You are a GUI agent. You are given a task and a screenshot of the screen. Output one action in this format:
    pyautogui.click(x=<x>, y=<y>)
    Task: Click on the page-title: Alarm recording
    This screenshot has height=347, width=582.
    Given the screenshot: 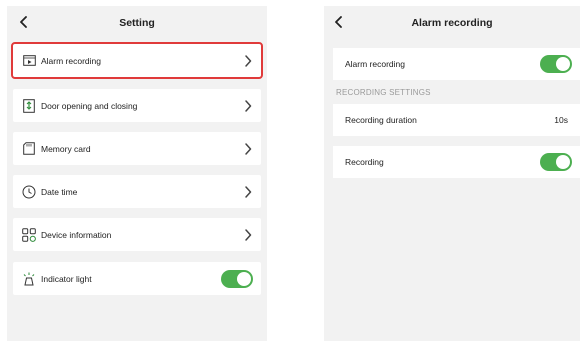 What is the action you would take?
    pyautogui.click(x=452, y=23)
    